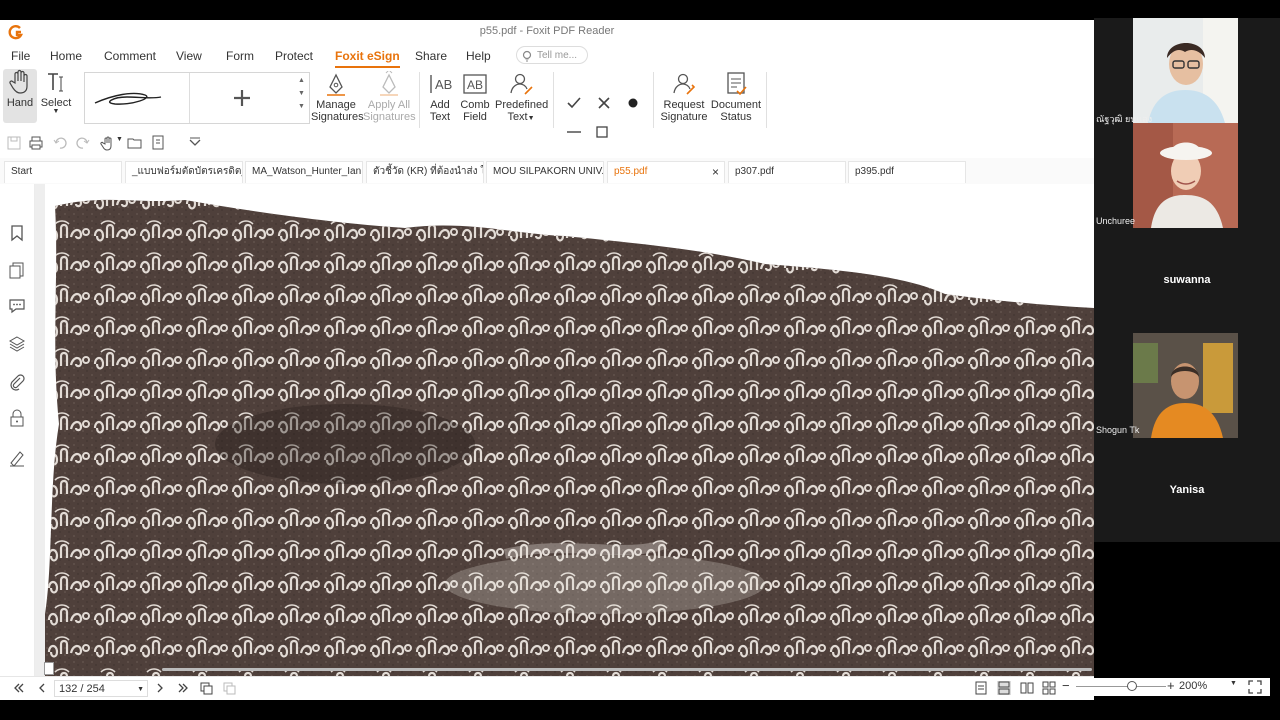 The image size is (1280, 720). Describe the element at coordinates (160, 688) in the screenshot. I see `next-page-icon` at that location.